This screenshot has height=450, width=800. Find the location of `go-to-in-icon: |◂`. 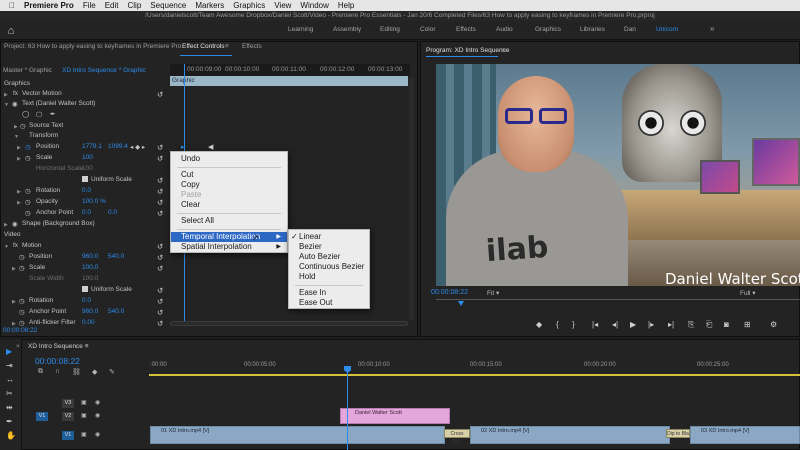

go-to-in-icon: |◂ is located at coordinates (595, 324).